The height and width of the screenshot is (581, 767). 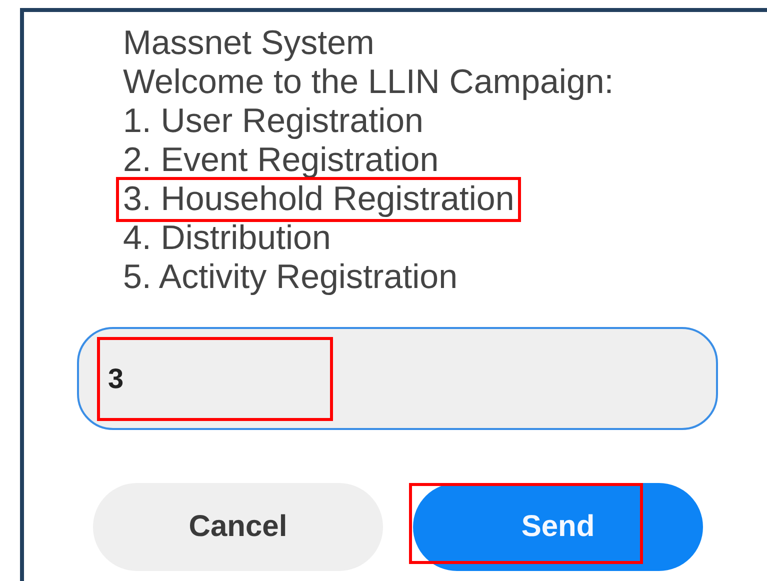 I want to click on menu-option: 3. Household Registration, so click(x=319, y=199).